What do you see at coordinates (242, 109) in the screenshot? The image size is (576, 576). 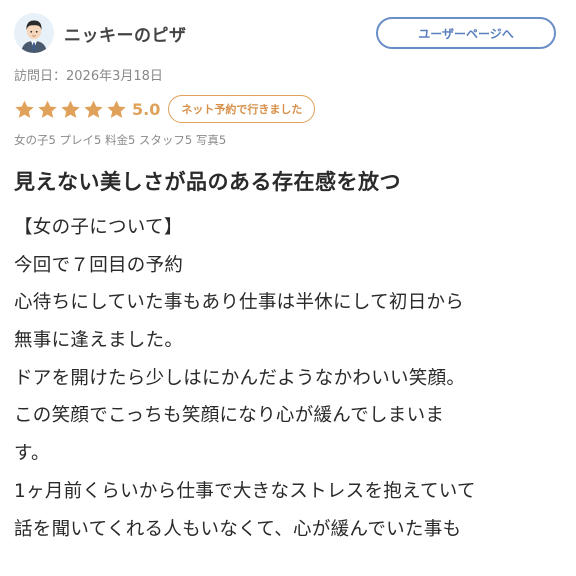 I see `booking-method-badge: ネット予約で行きました` at bounding box center [242, 109].